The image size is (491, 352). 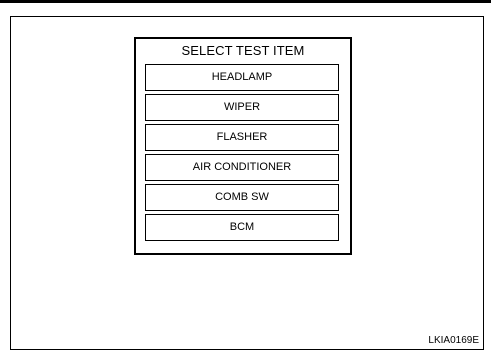 What do you see at coordinates (245, 1) in the screenshot?
I see `top-rule` at bounding box center [245, 1].